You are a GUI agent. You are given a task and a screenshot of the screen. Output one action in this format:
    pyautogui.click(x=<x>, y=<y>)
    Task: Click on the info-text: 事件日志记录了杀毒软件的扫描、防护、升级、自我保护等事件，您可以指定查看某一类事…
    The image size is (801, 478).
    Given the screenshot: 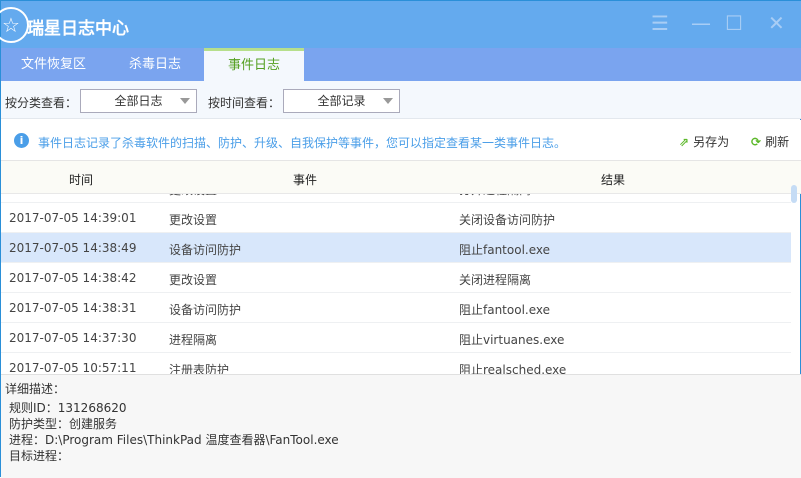 What is the action you would take?
    pyautogui.click(x=302, y=143)
    